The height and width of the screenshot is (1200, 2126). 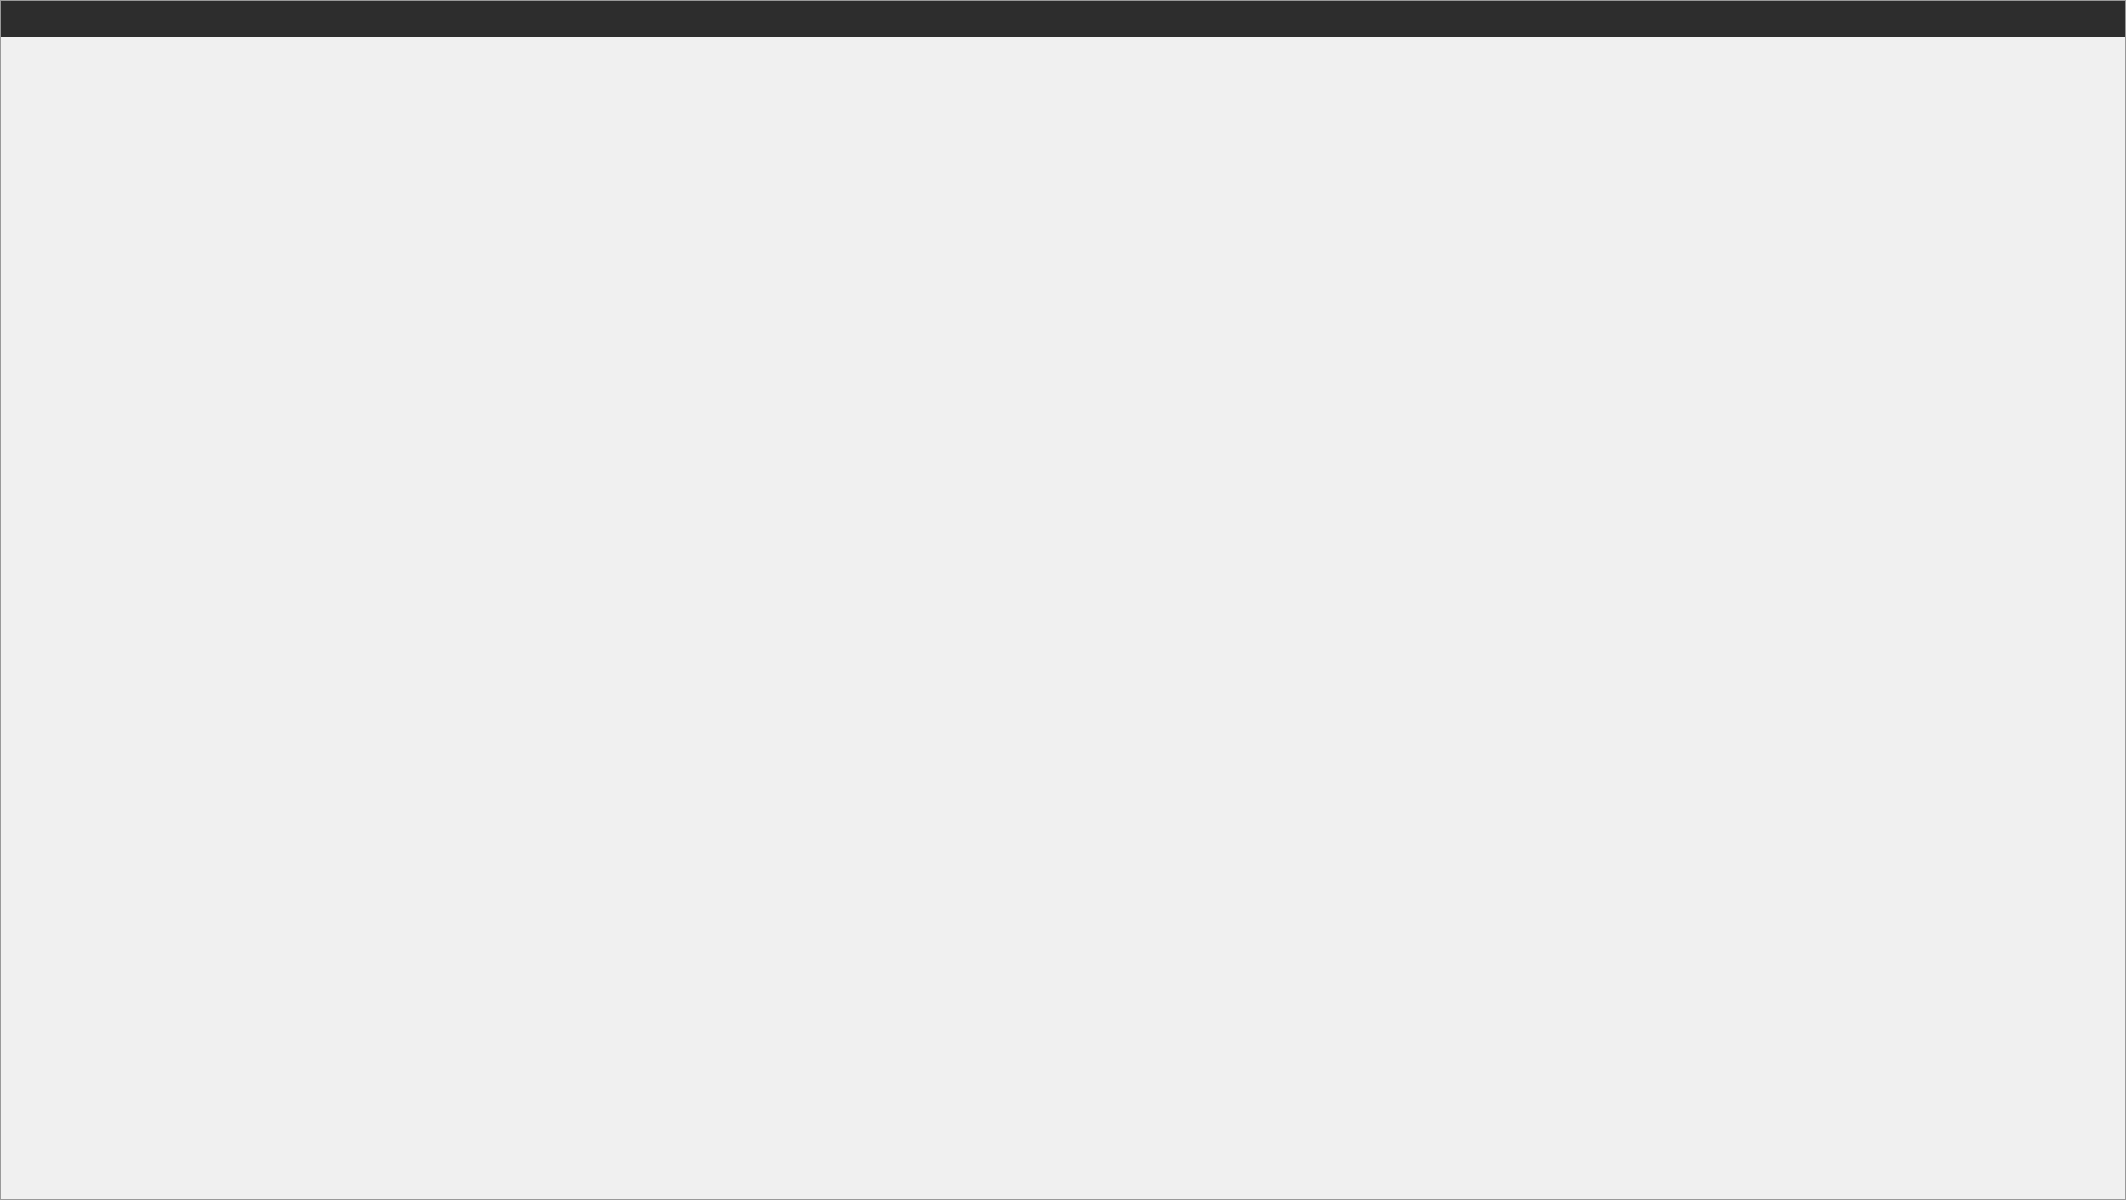 I want to click on title-bar, so click(x=1063, y=19).